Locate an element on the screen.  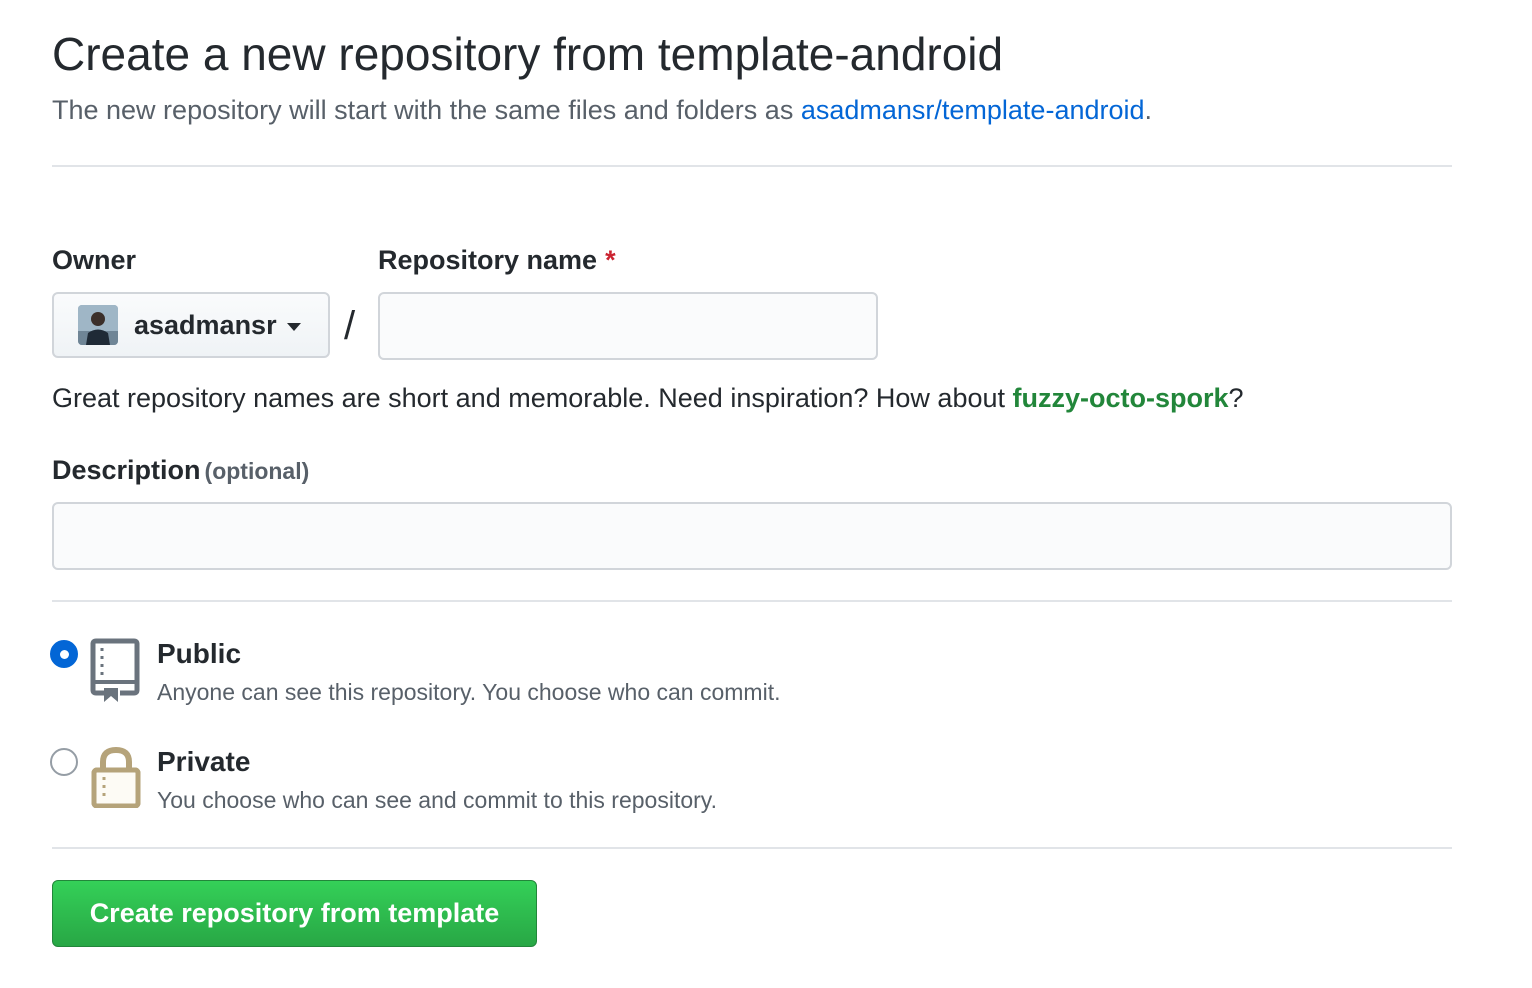
repo-name-label: Repository name * is located at coordinates (497, 260).